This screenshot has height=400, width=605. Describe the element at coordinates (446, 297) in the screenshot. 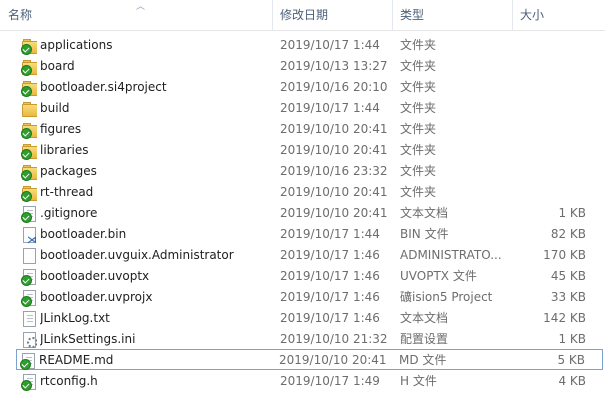

I see `file-type: 礦ision5 Project` at that location.